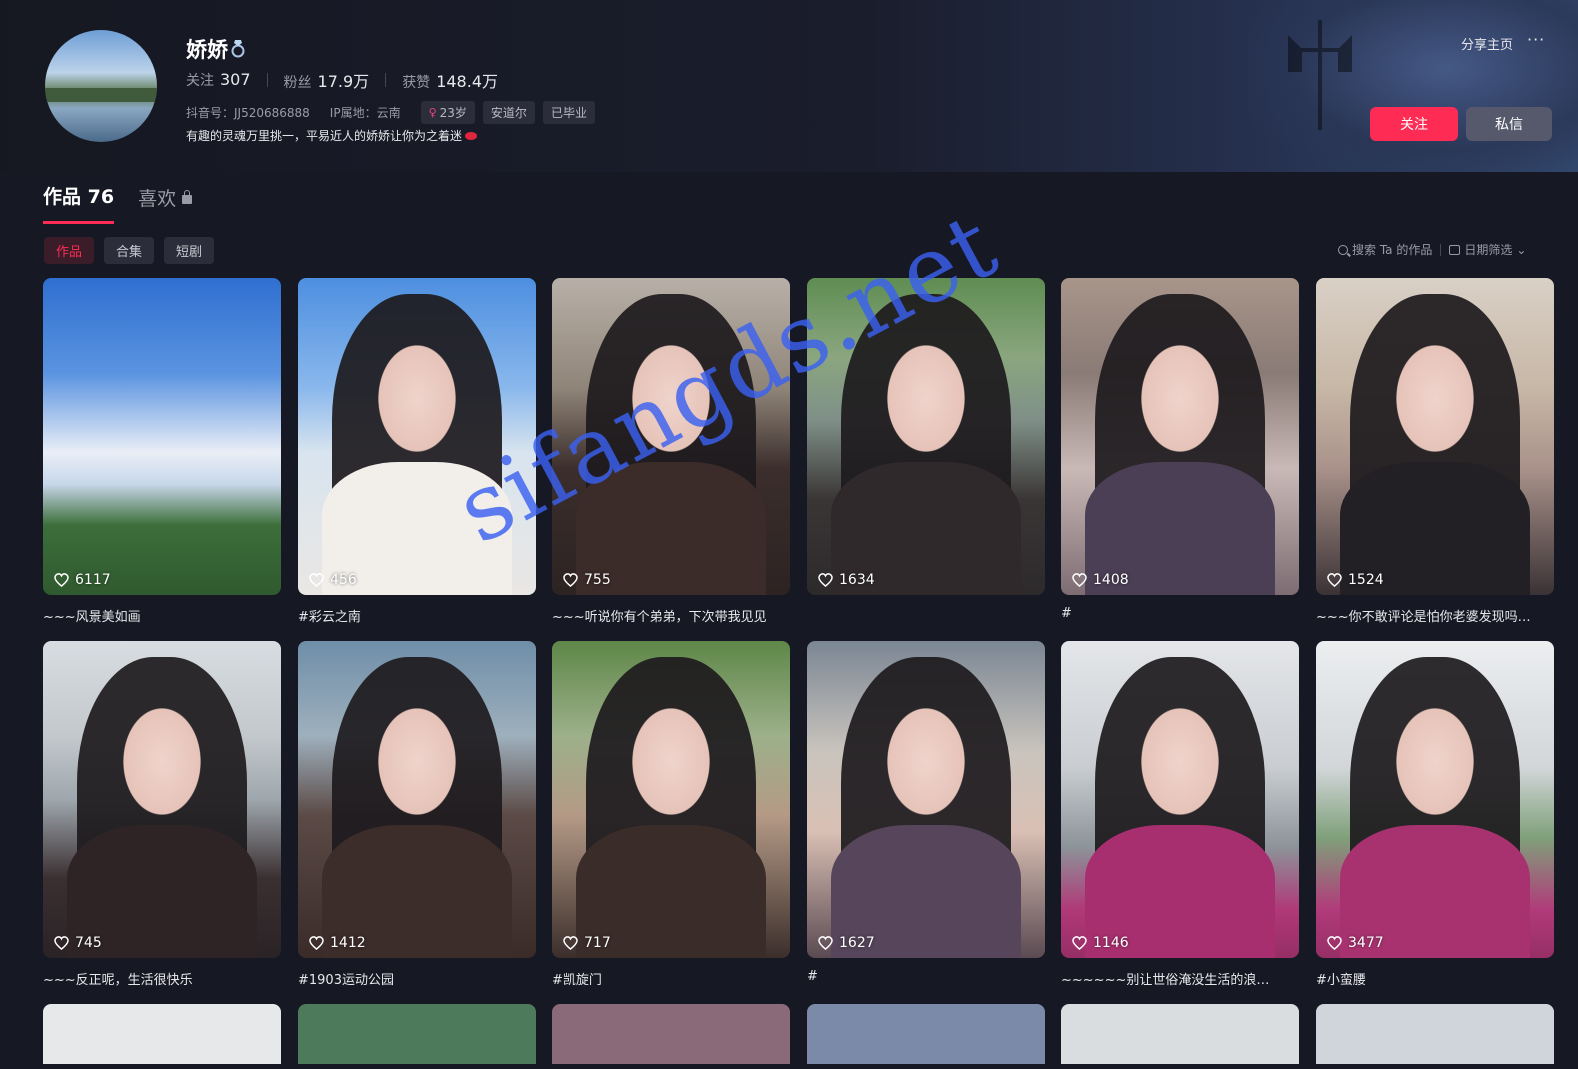 This screenshot has width=1578, height=1069. What do you see at coordinates (1487, 43) in the screenshot?
I see `share-profile-link: 分享主页` at bounding box center [1487, 43].